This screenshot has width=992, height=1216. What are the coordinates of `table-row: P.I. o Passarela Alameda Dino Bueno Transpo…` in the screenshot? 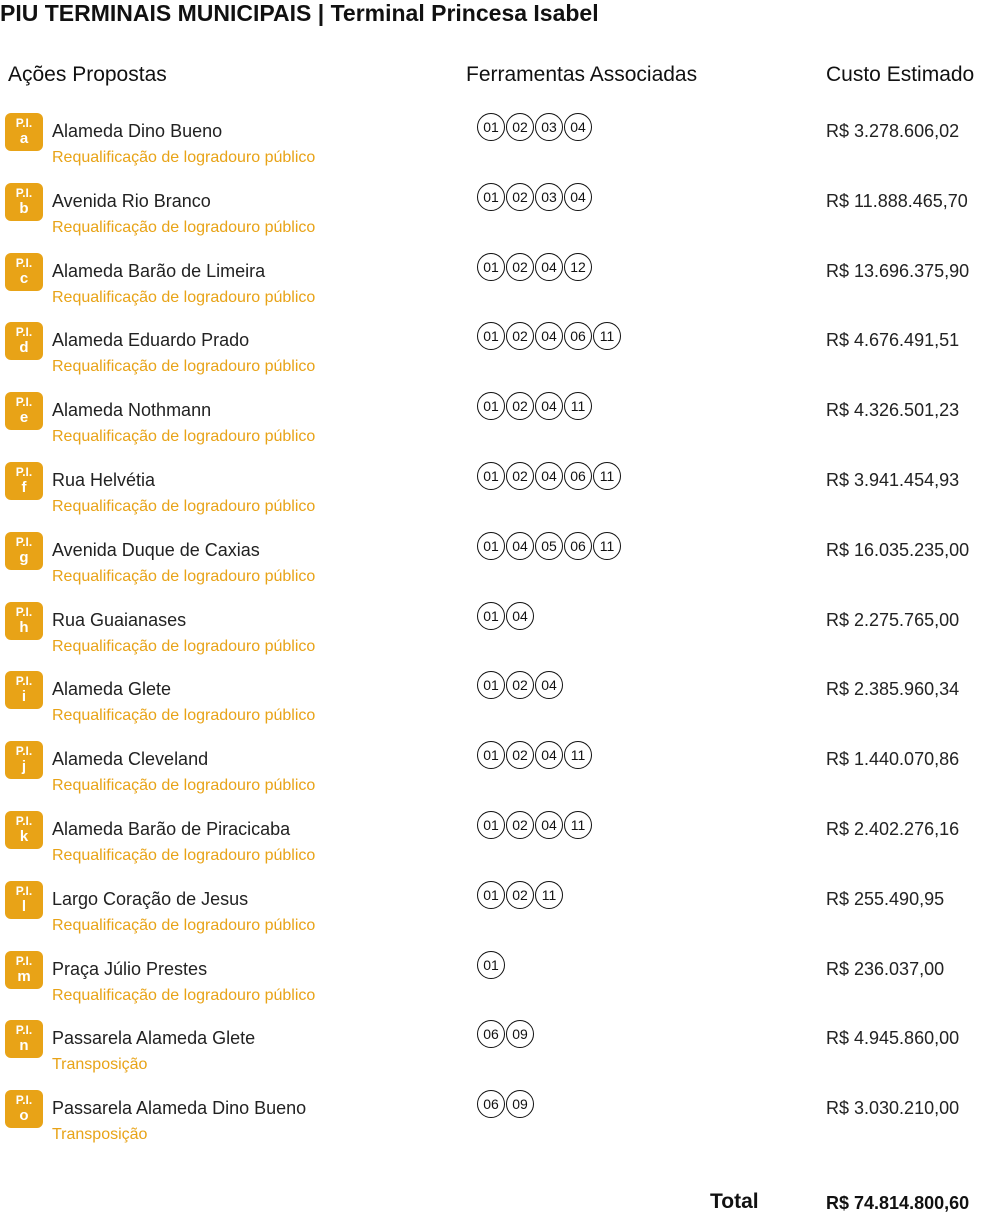 It's located at (496, 1125).